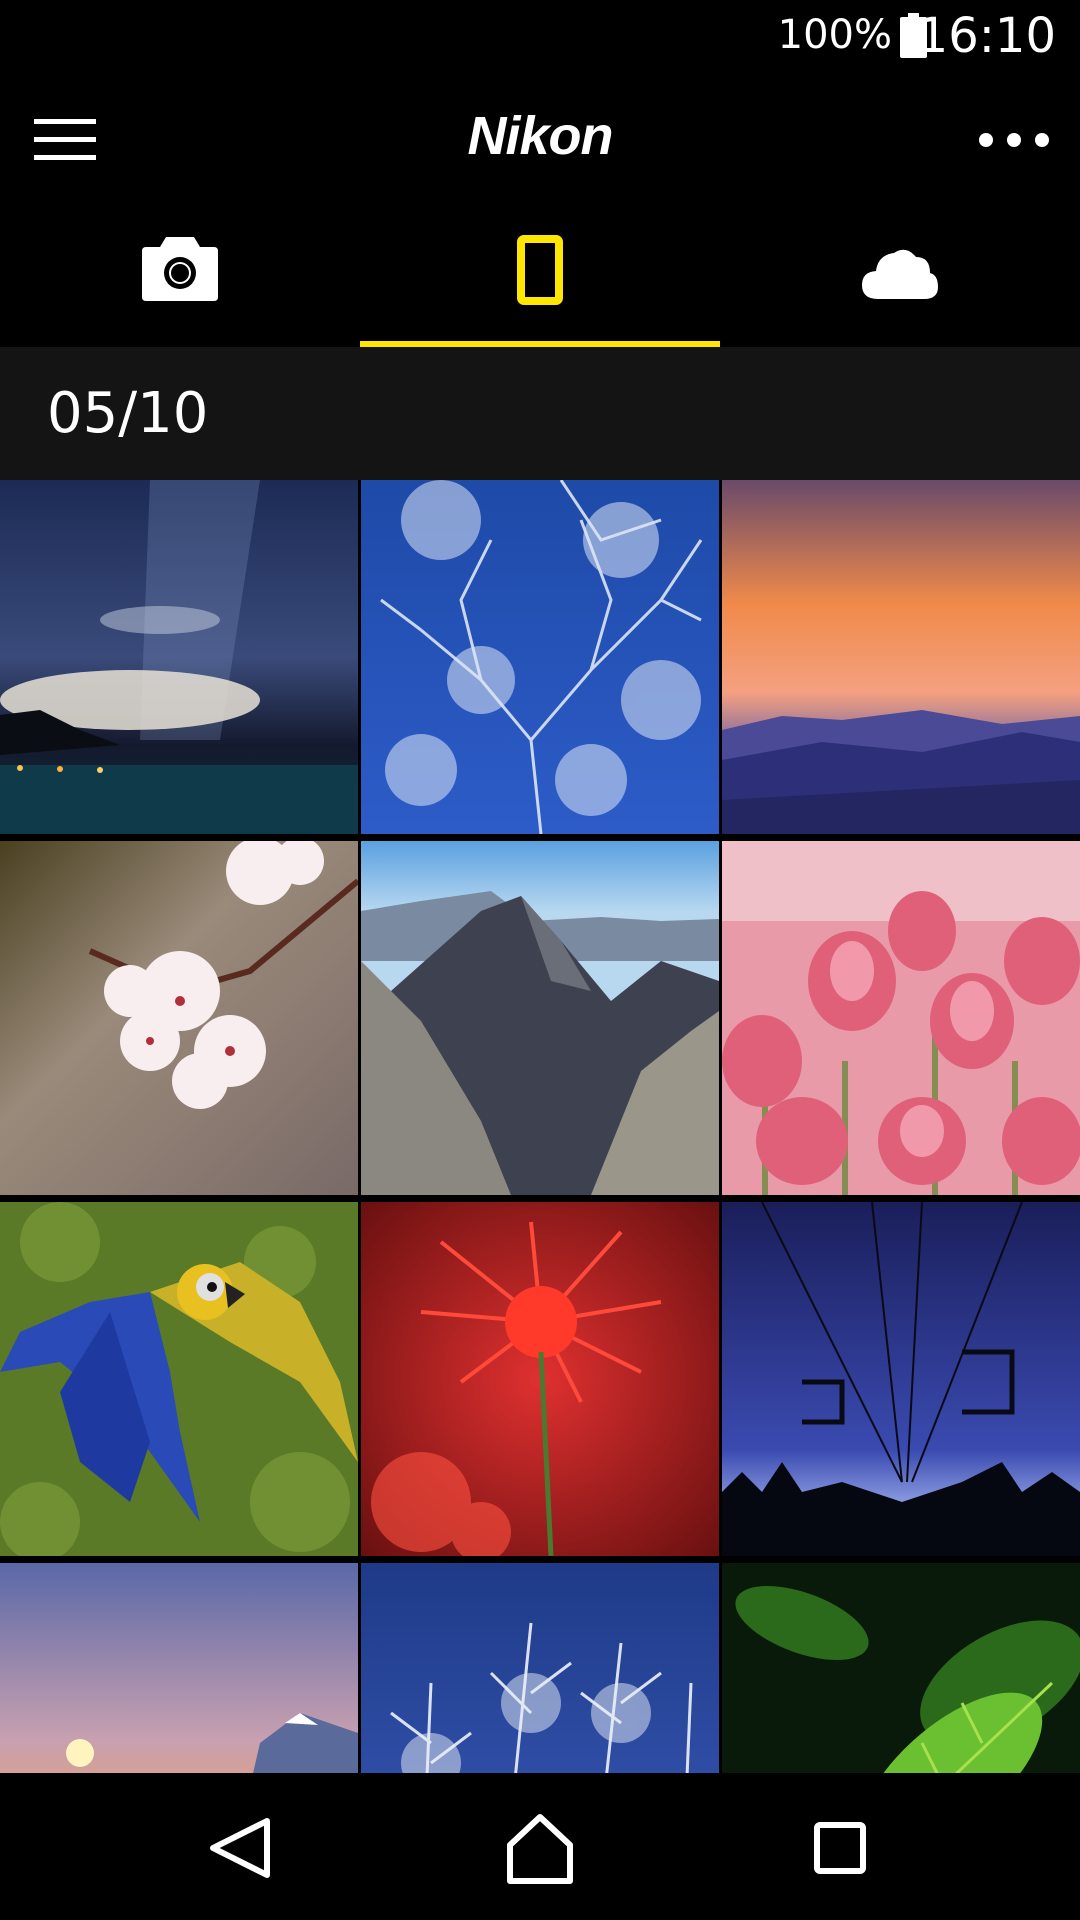  What do you see at coordinates (179, 1668) in the screenshot?
I see `photo-thumbnail-sunset-fuji` at bounding box center [179, 1668].